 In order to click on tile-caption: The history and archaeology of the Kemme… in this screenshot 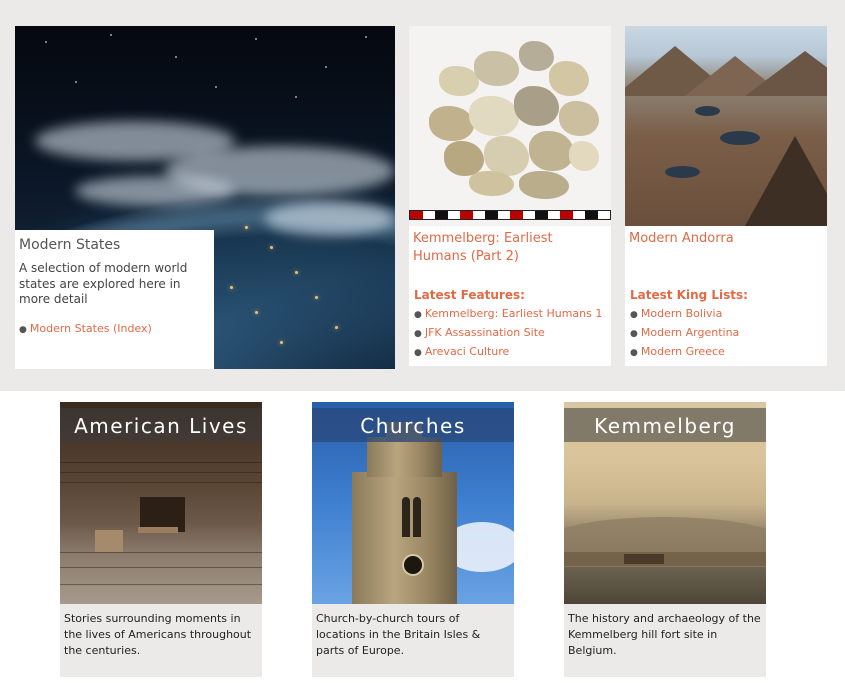, I will do `click(664, 634)`.